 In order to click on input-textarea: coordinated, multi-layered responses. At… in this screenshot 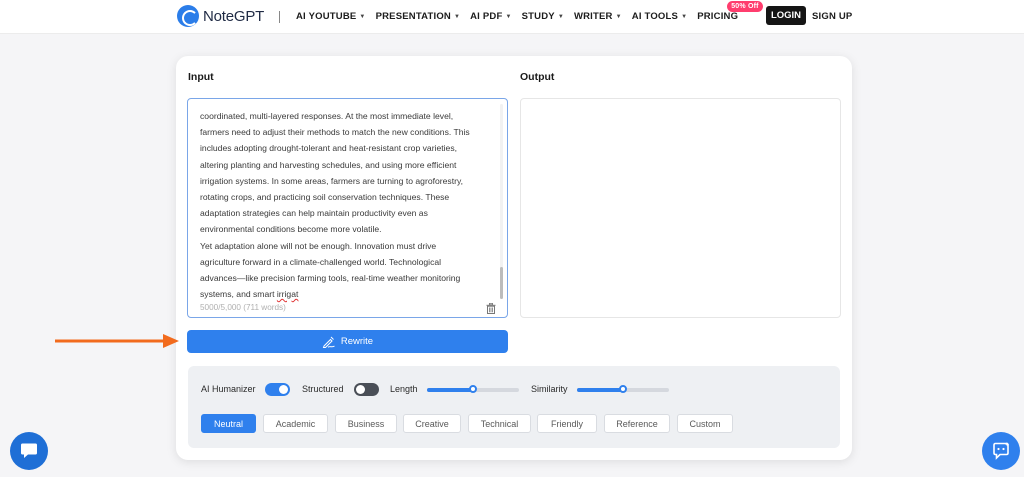, I will do `click(347, 208)`.